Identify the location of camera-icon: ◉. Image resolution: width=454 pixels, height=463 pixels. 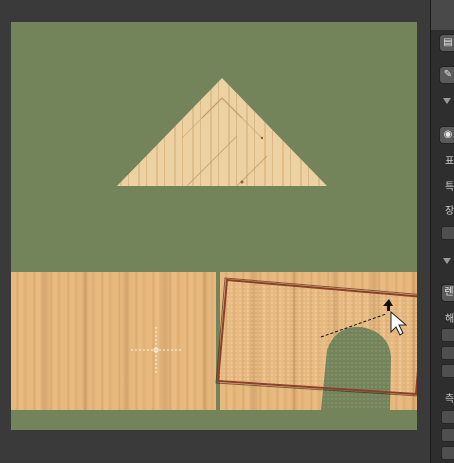
(446, 135).